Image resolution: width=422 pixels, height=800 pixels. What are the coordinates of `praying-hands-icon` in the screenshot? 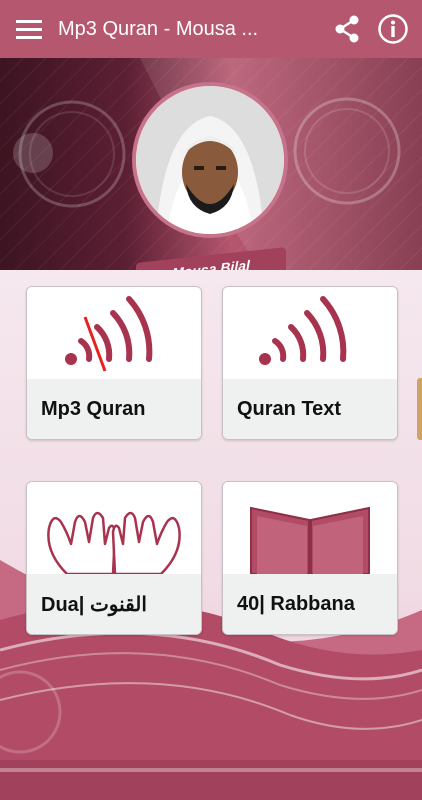 It's located at (114, 543).